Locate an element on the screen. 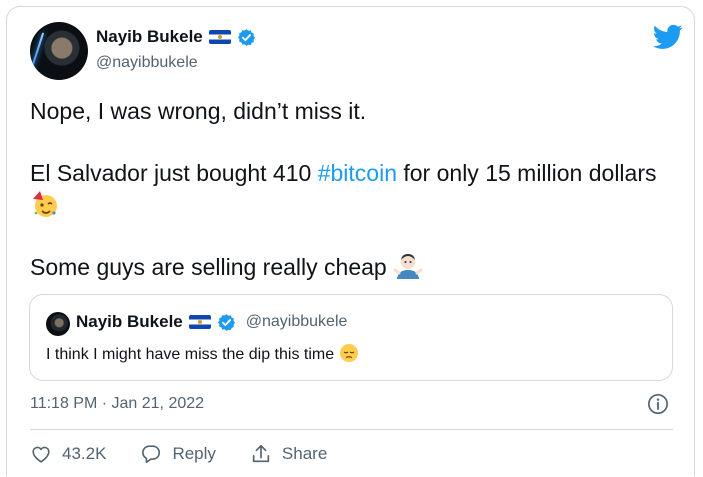 This screenshot has height=477, width=703. info-icon is located at coordinates (658, 404).